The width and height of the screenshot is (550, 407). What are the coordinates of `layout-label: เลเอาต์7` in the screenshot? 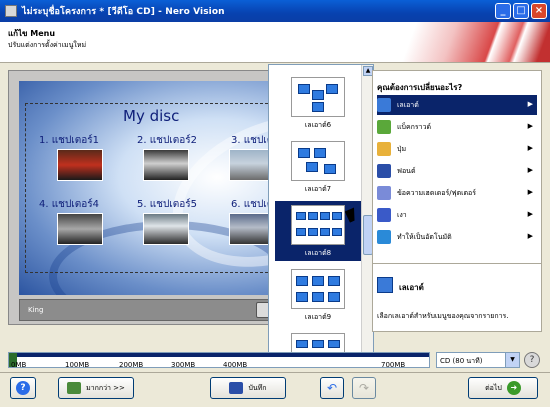 It's located at (318, 189).